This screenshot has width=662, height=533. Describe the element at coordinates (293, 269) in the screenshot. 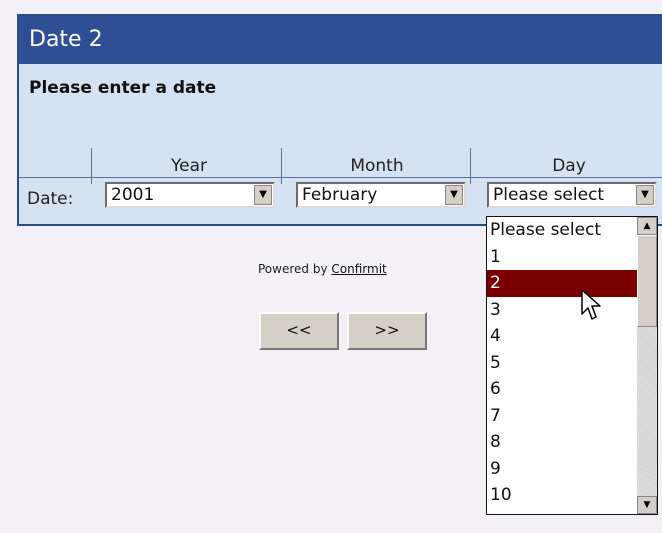

I see `powered-by-text: Powered by` at that location.